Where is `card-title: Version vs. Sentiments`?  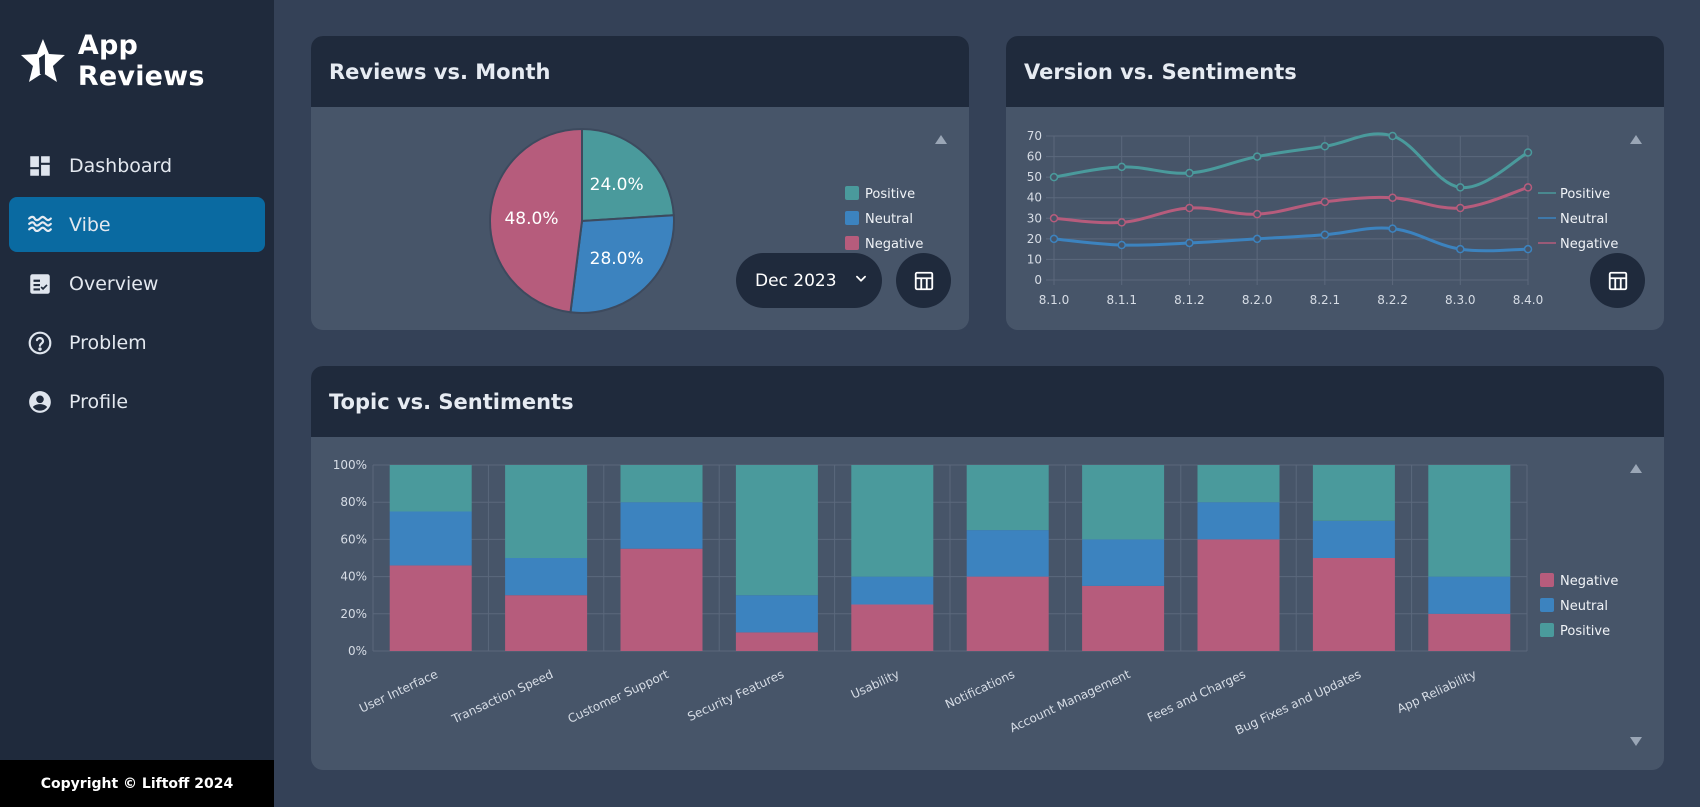
card-title: Version vs. Sentiments is located at coordinates (1160, 71).